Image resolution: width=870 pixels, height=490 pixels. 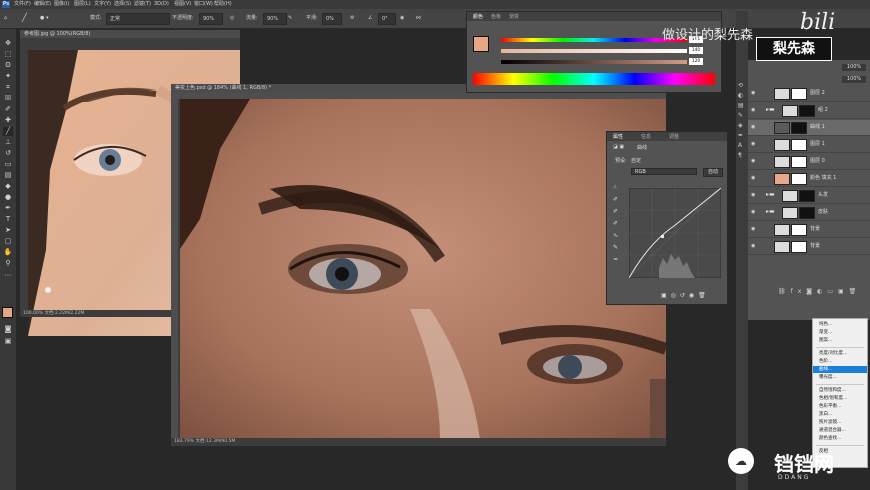 I want to click on menu-item: 图像(I), so click(x=61, y=4).